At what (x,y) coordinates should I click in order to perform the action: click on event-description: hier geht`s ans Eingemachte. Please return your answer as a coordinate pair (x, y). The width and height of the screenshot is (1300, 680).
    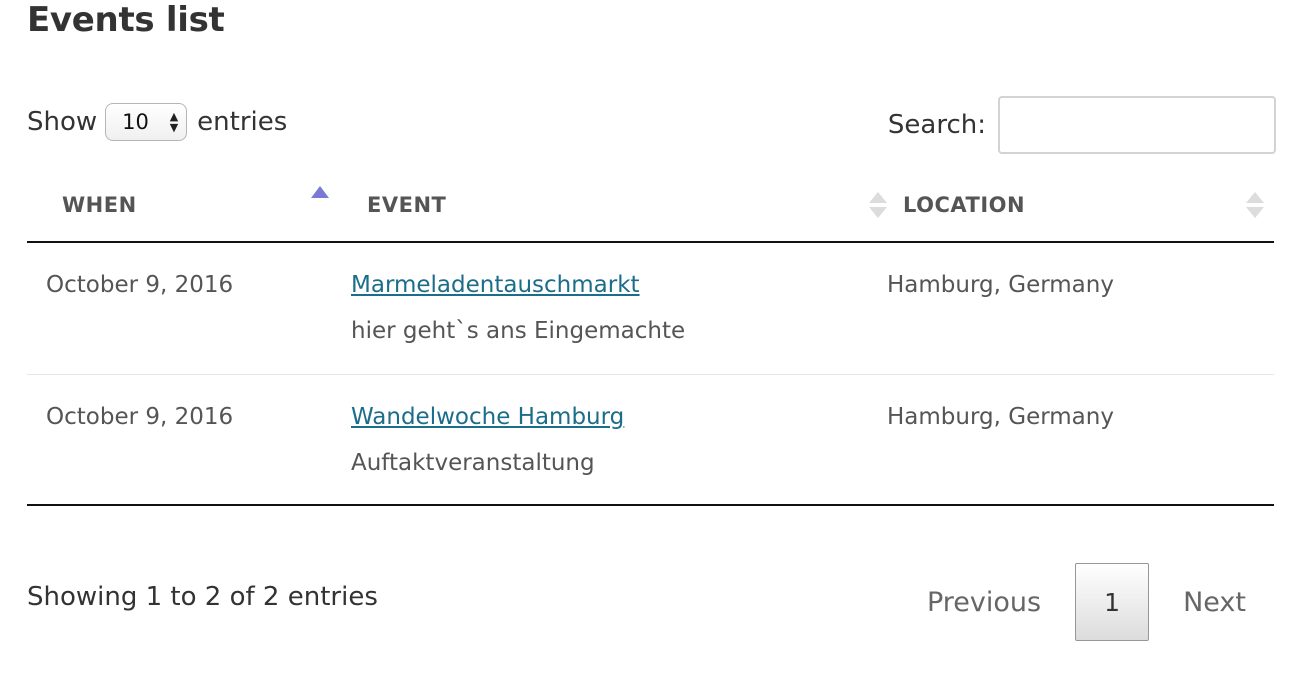
    Looking at the image, I should click on (518, 331).